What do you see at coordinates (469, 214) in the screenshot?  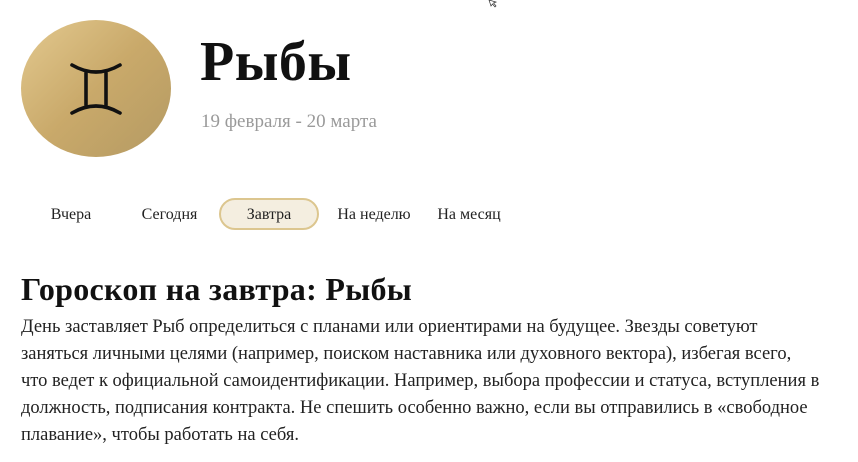 I see `tab-month: На месяц` at bounding box center [469, 214].